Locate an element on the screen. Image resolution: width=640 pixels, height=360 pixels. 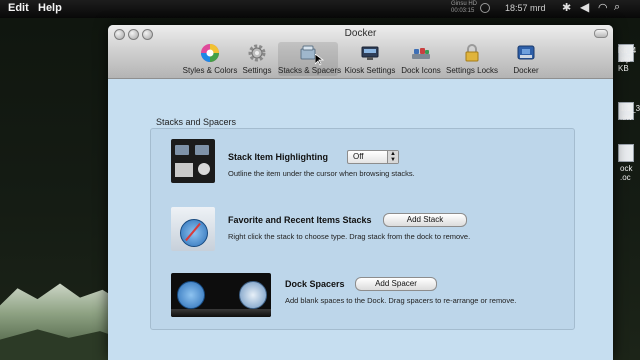
status-timer: 00:03:15 is located at coordinates (463, 11).